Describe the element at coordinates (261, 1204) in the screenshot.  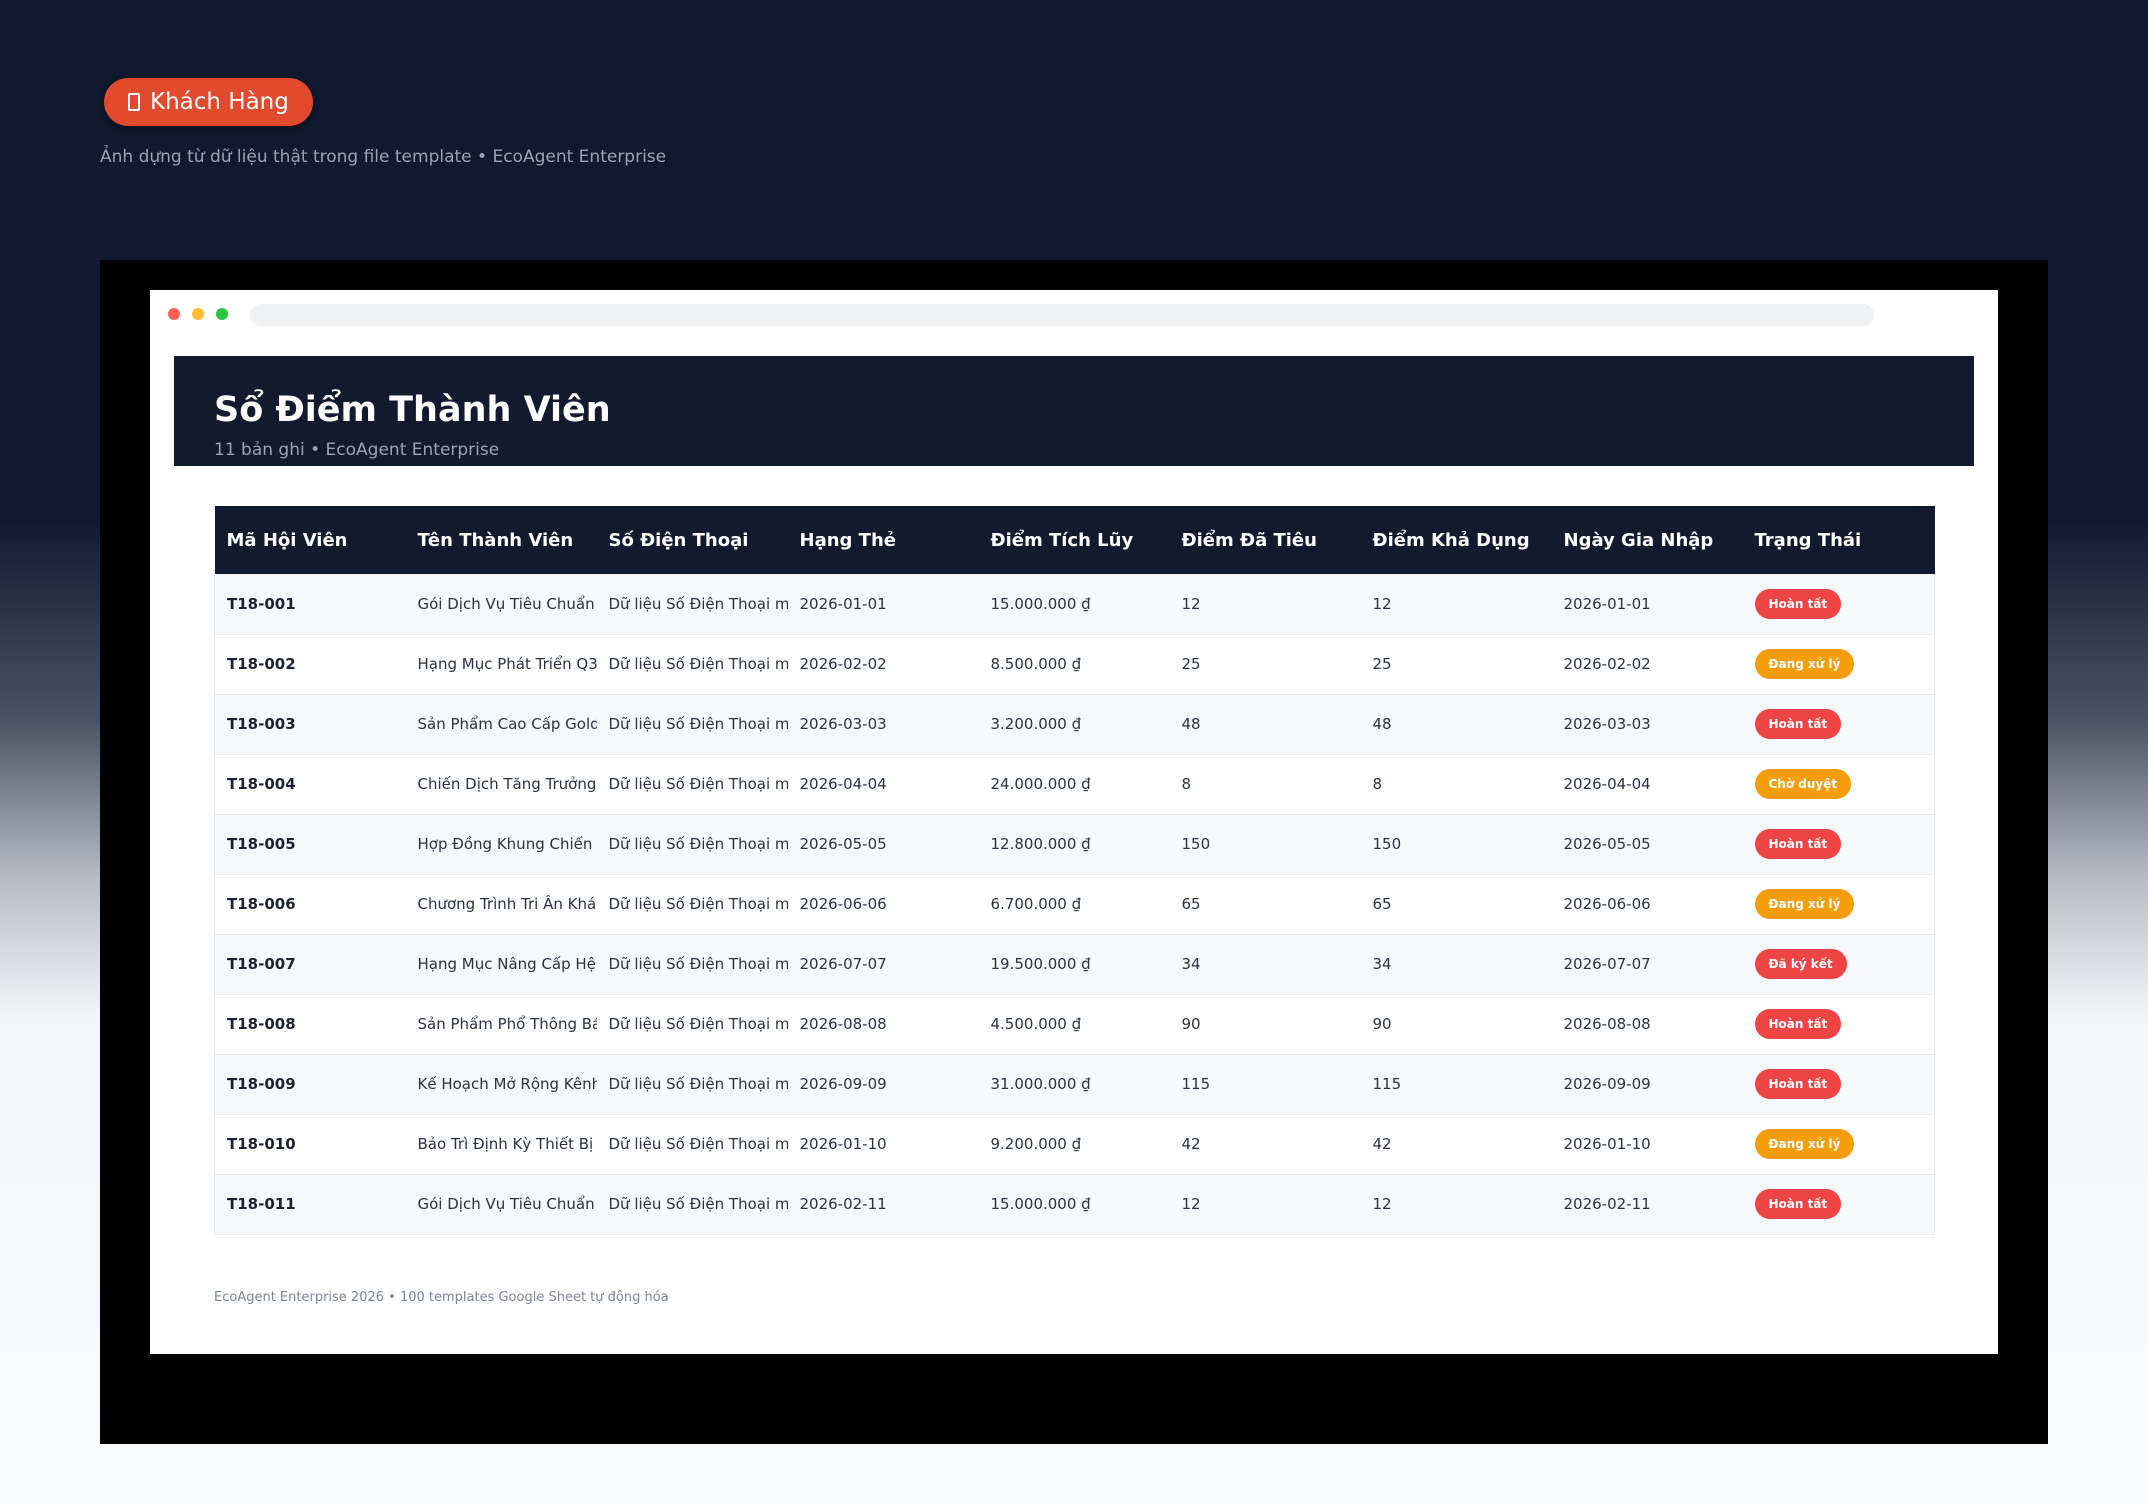
I see `table-cell: T18-011` at that location.